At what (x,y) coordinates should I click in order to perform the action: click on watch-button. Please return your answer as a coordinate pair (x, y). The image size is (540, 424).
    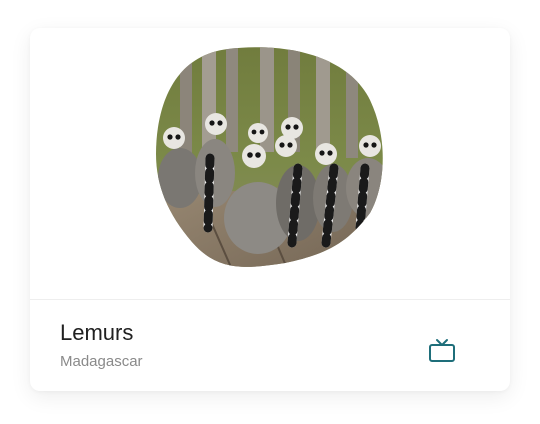
    Looking at the image, I should click on (442, 352).